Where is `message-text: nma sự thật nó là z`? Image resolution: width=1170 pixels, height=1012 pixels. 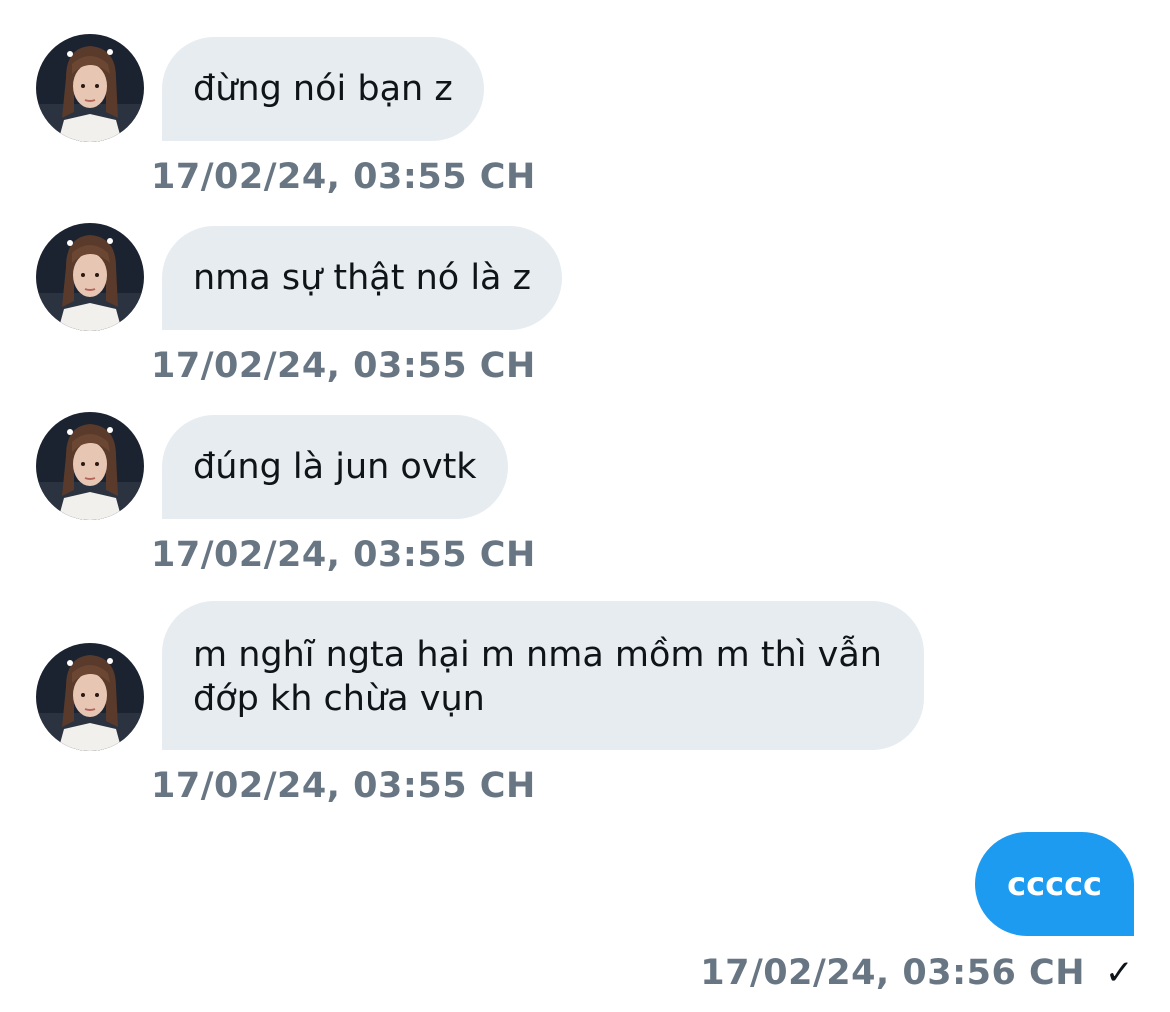 message-text: nma sự thật nó là z is located at coordinates (362, 278).